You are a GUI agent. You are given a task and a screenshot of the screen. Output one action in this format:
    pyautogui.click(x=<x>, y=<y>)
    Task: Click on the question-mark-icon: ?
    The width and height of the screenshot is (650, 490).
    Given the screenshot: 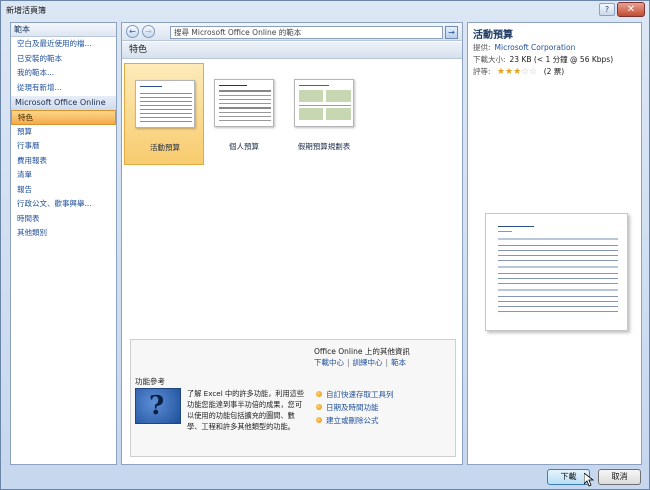 What is the action you would take?
    pyautogui.click(x=157, y=406)
    